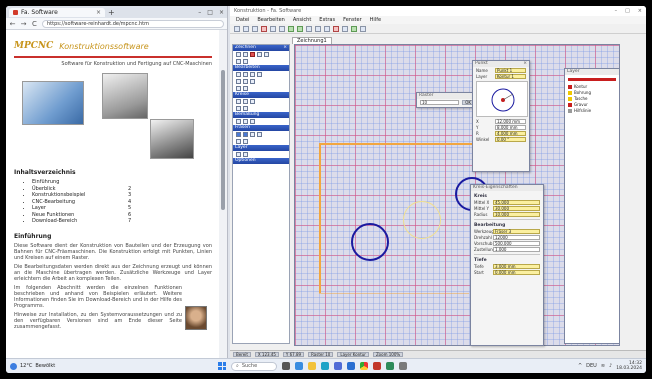 Image resolution: width=652 pixels, height=379 pixels. Describe the element at coordinates (312, 366) in the screenshot. I see `explorer-icon` at that location.